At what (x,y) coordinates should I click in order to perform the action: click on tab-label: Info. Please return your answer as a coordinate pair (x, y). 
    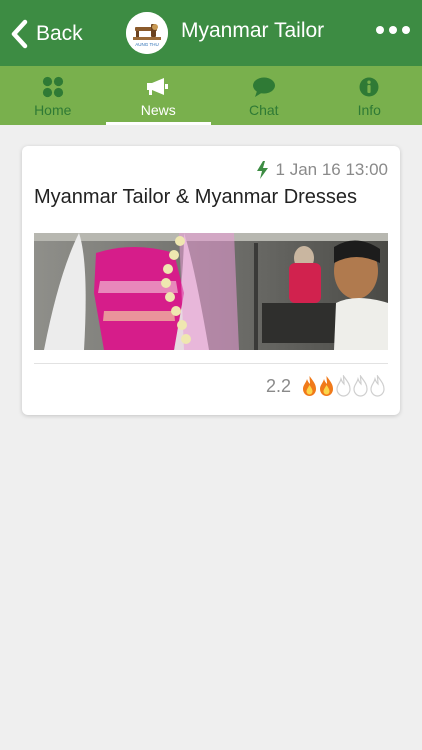
    Looking at the image, I should click on (369, 110).